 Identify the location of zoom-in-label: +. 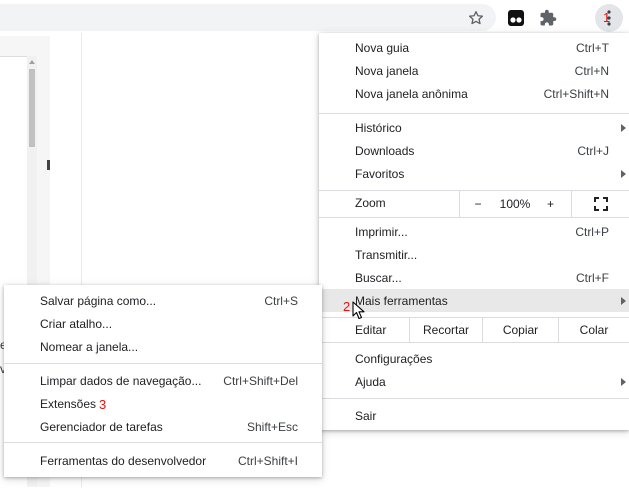
(550, 203).